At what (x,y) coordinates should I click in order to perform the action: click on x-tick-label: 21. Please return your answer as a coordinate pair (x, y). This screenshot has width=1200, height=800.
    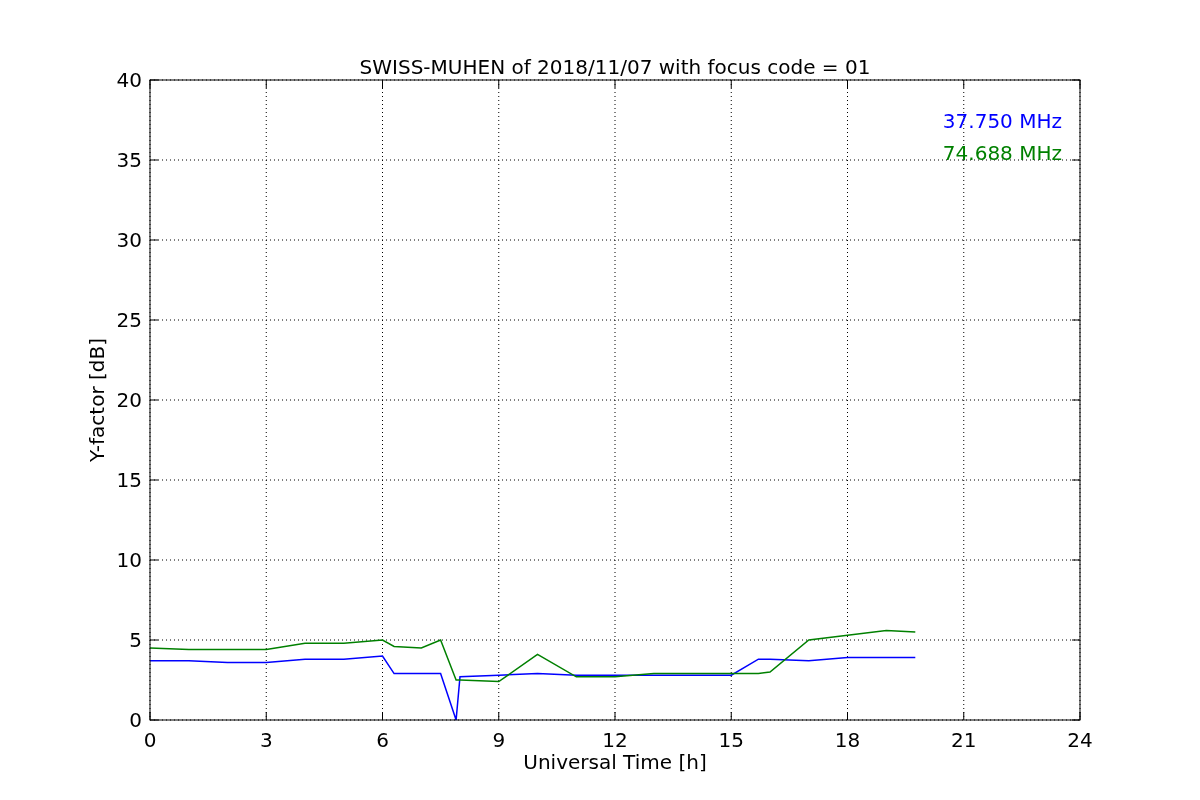
    Looking at the image, I should click on (964, 740).